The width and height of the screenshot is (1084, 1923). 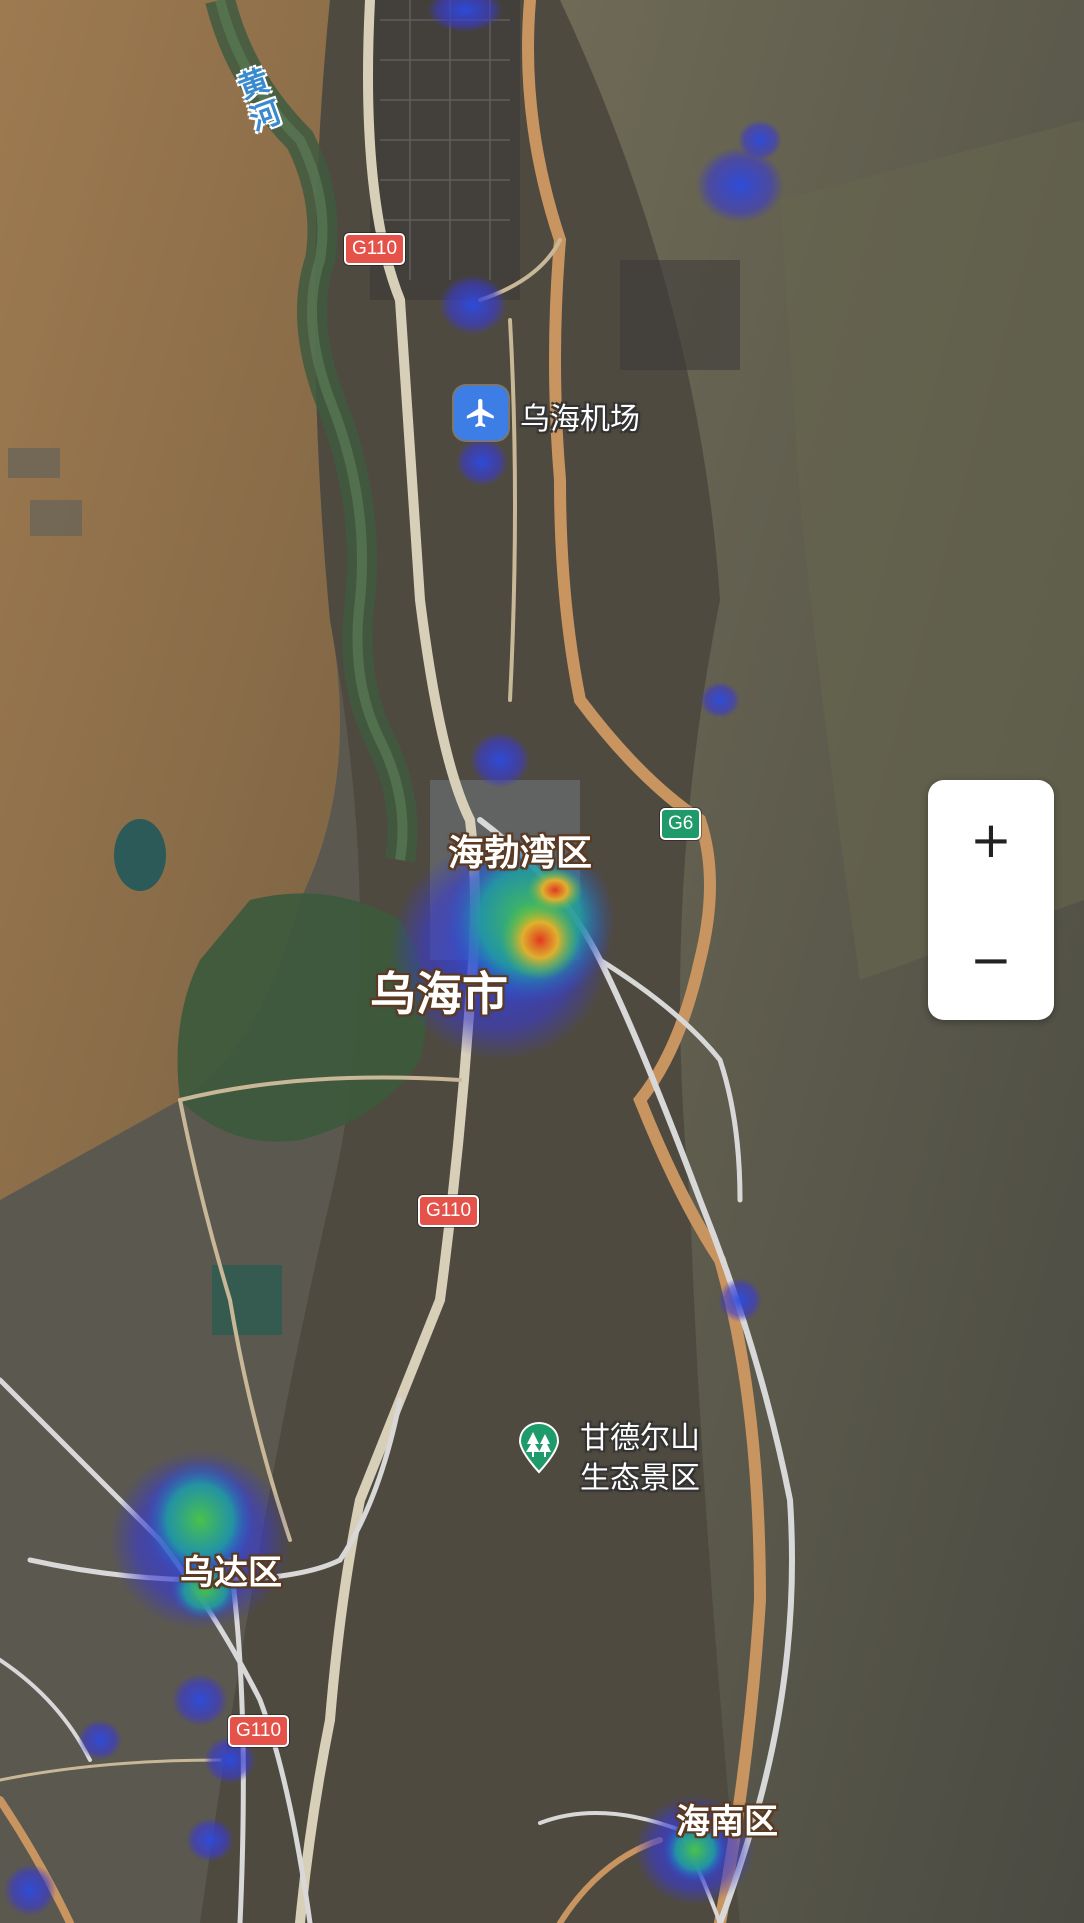 What do you see at coordinates (375, 249) in the screenshot?
I see `road-shield-g110-north: G110` at bounding box center [375, 249].